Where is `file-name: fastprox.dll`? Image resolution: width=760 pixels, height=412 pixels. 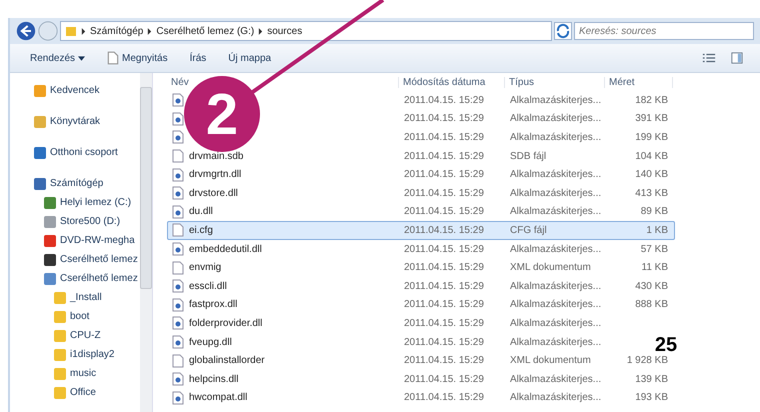 file-name: fastprox.dll is located at coordinates (213, 304).